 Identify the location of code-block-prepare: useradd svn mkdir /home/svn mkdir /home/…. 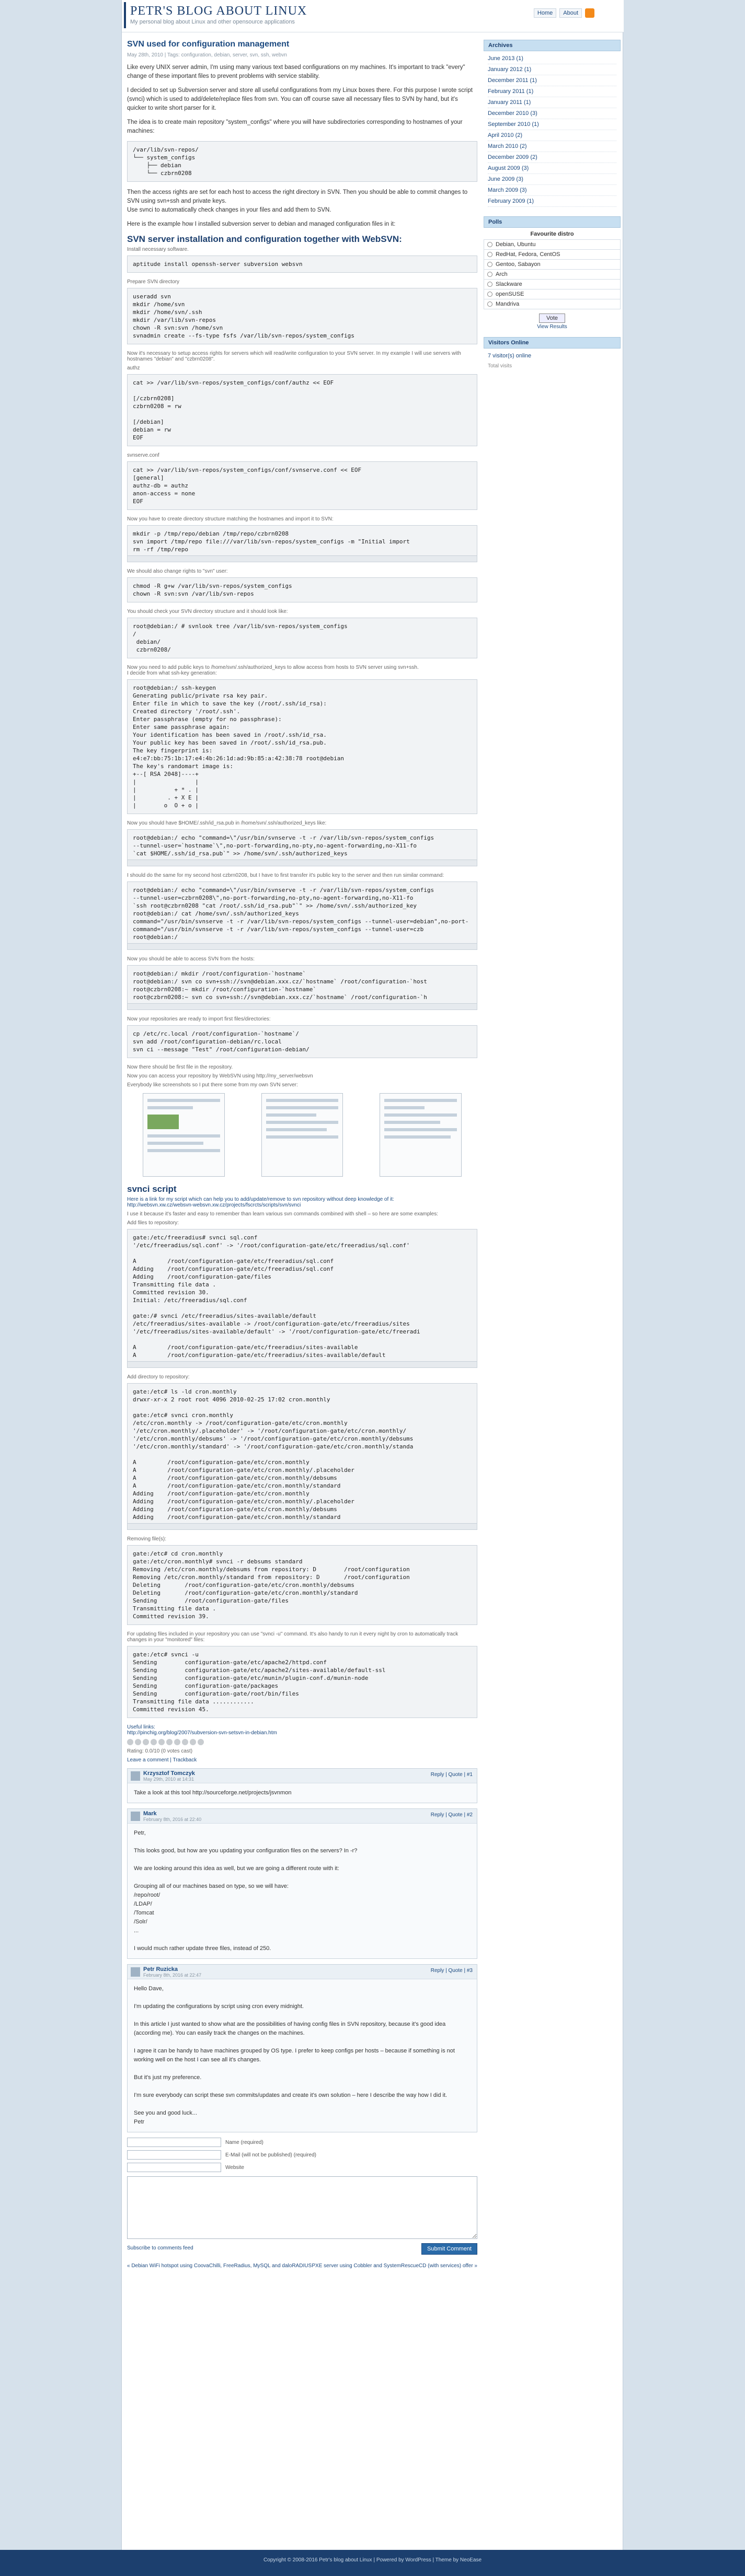
(302, 316).